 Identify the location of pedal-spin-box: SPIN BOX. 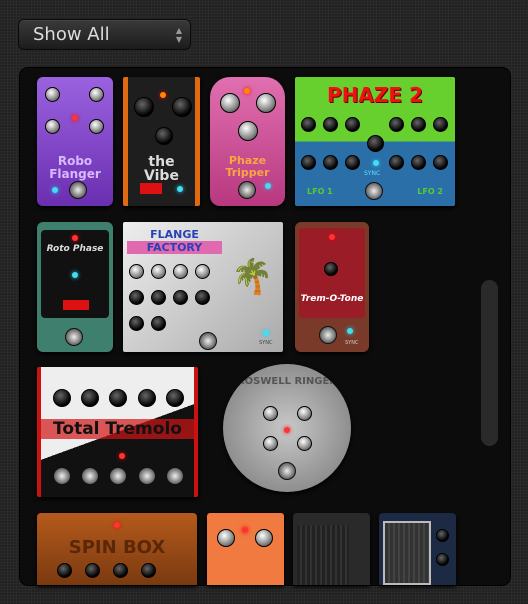
(117, 549).